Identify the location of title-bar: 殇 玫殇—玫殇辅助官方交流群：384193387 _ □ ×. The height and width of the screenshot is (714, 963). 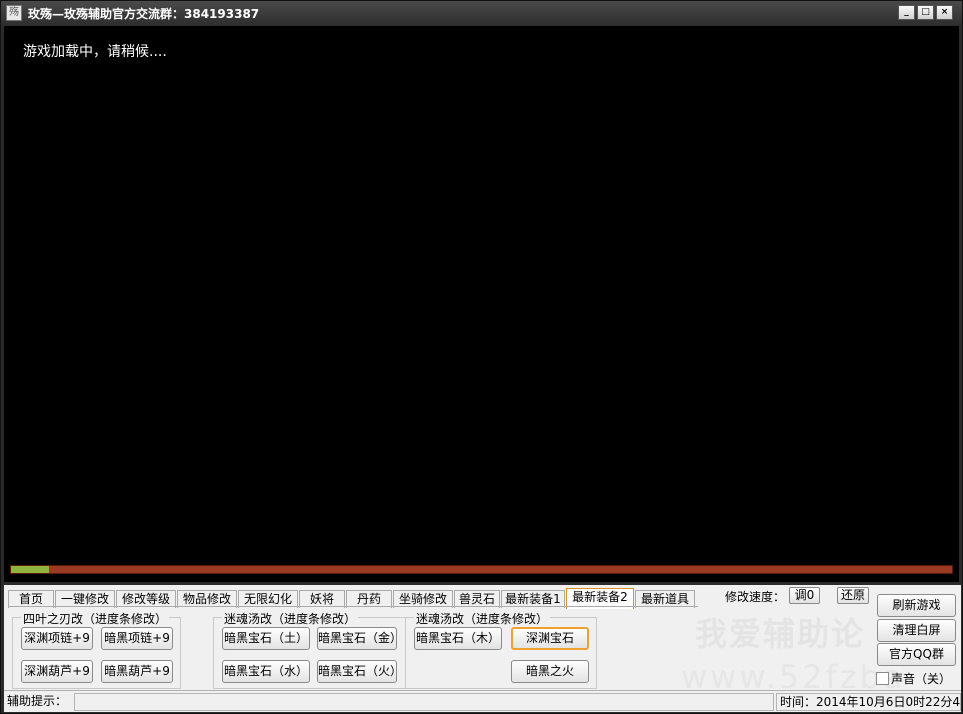
(481, 13).